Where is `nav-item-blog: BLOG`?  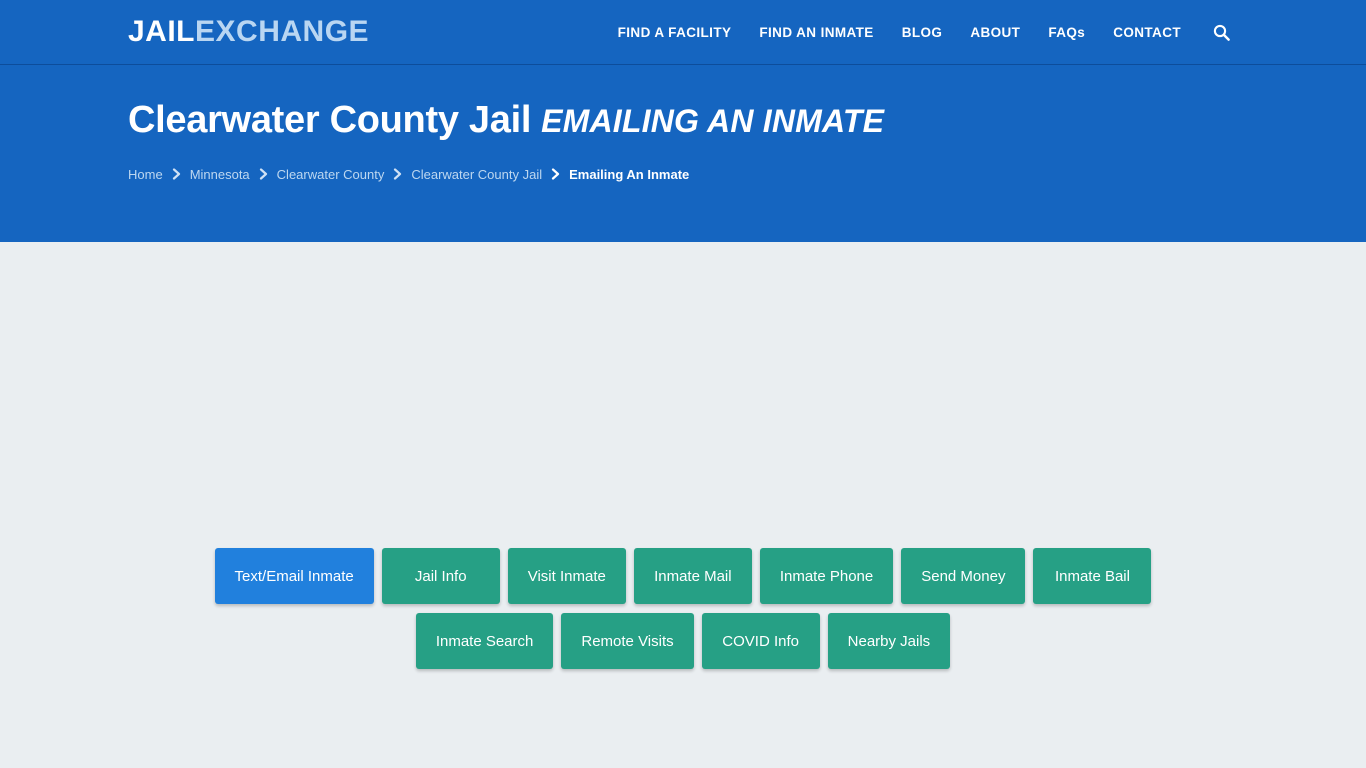
nav-item-blog: BLOG is located at coordinates (922, 32).